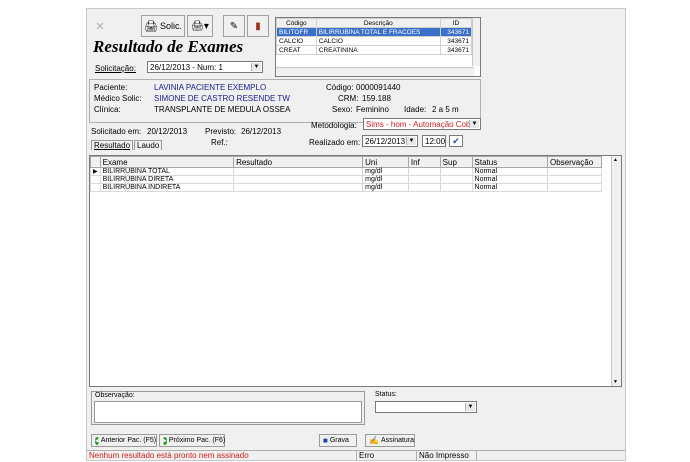 This screenshot has height=462, width=690. Describe the element at coordinates (376, 98) in the screenshot. I see `crm-value: 159.188` at that location.